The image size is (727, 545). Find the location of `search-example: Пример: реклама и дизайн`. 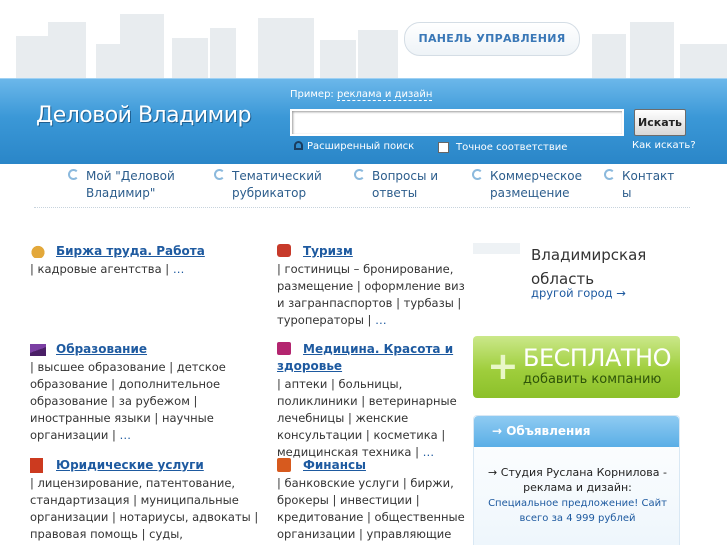

search-example: Пример: реклама и дизайн is located at coordinates (361, 95).